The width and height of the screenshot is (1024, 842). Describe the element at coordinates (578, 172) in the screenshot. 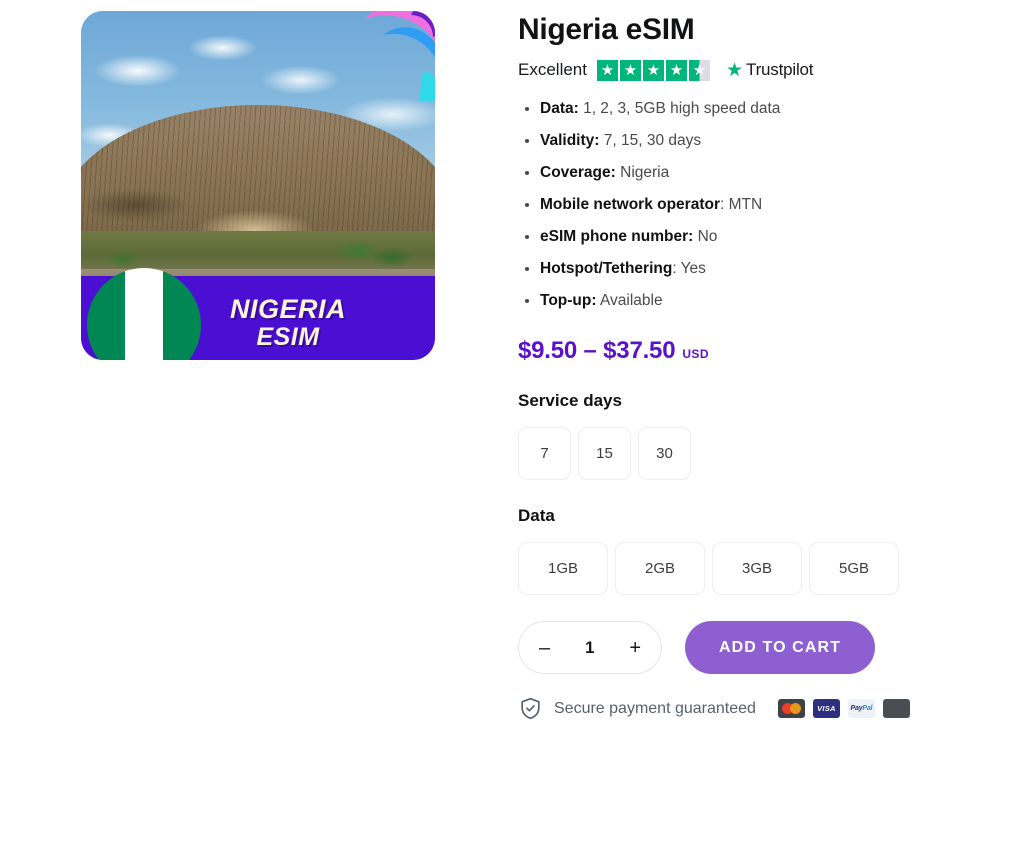

I see `feature-label: Coverage:` at that location.